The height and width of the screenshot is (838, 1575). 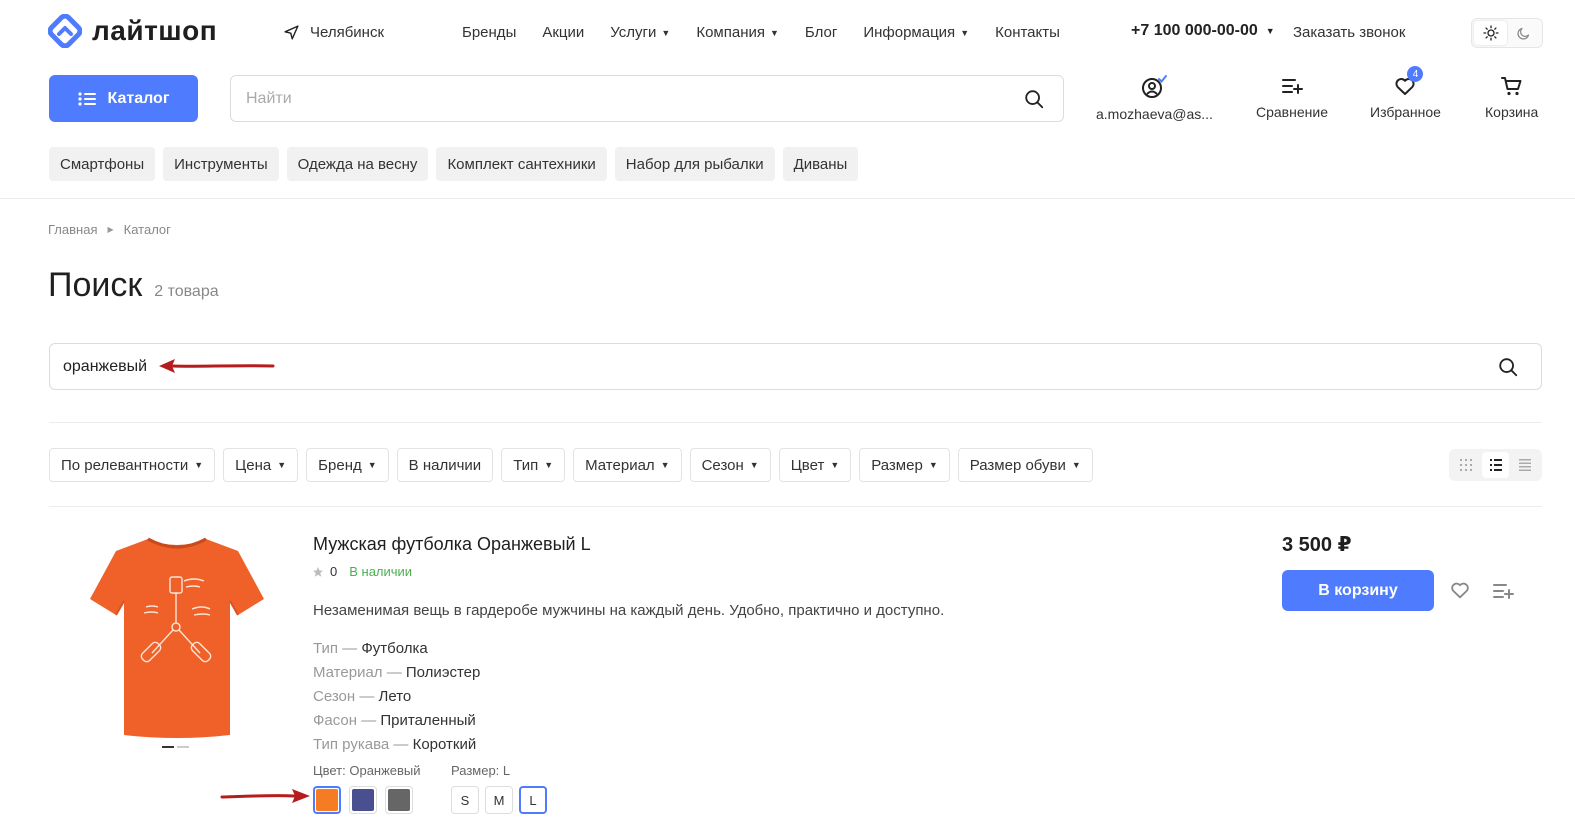 I want to click on grid-view-icon, so click(x=1466, y=465).